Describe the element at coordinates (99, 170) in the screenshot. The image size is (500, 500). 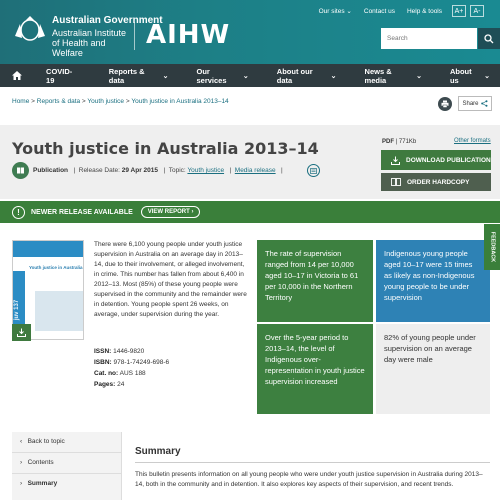
I see `release-label: Release Date:` at that location.